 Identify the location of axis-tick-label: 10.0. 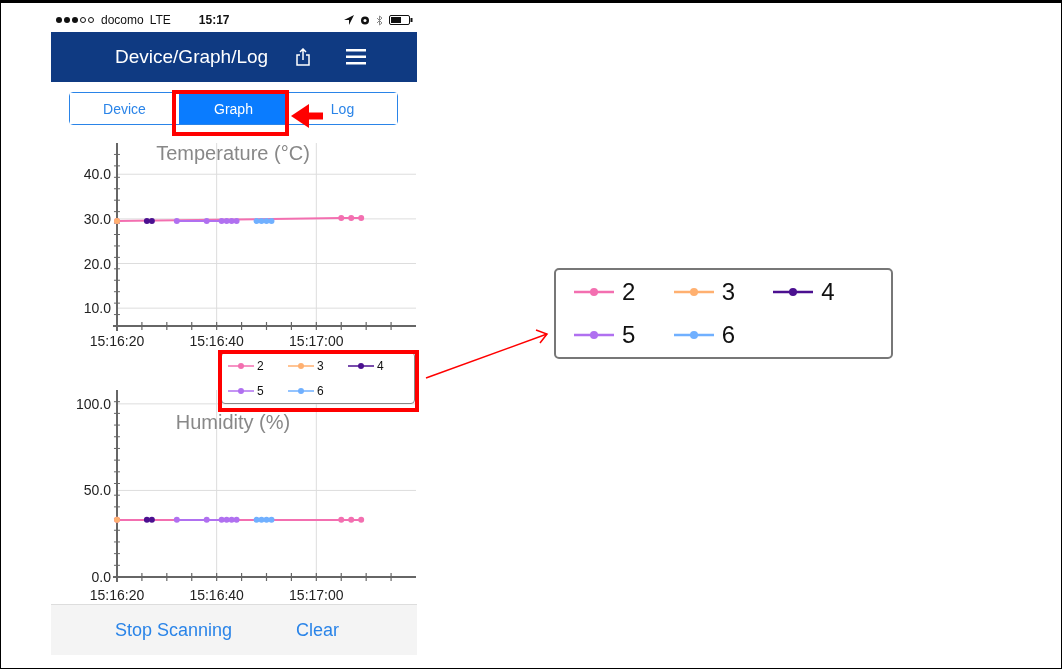
(97, 308).